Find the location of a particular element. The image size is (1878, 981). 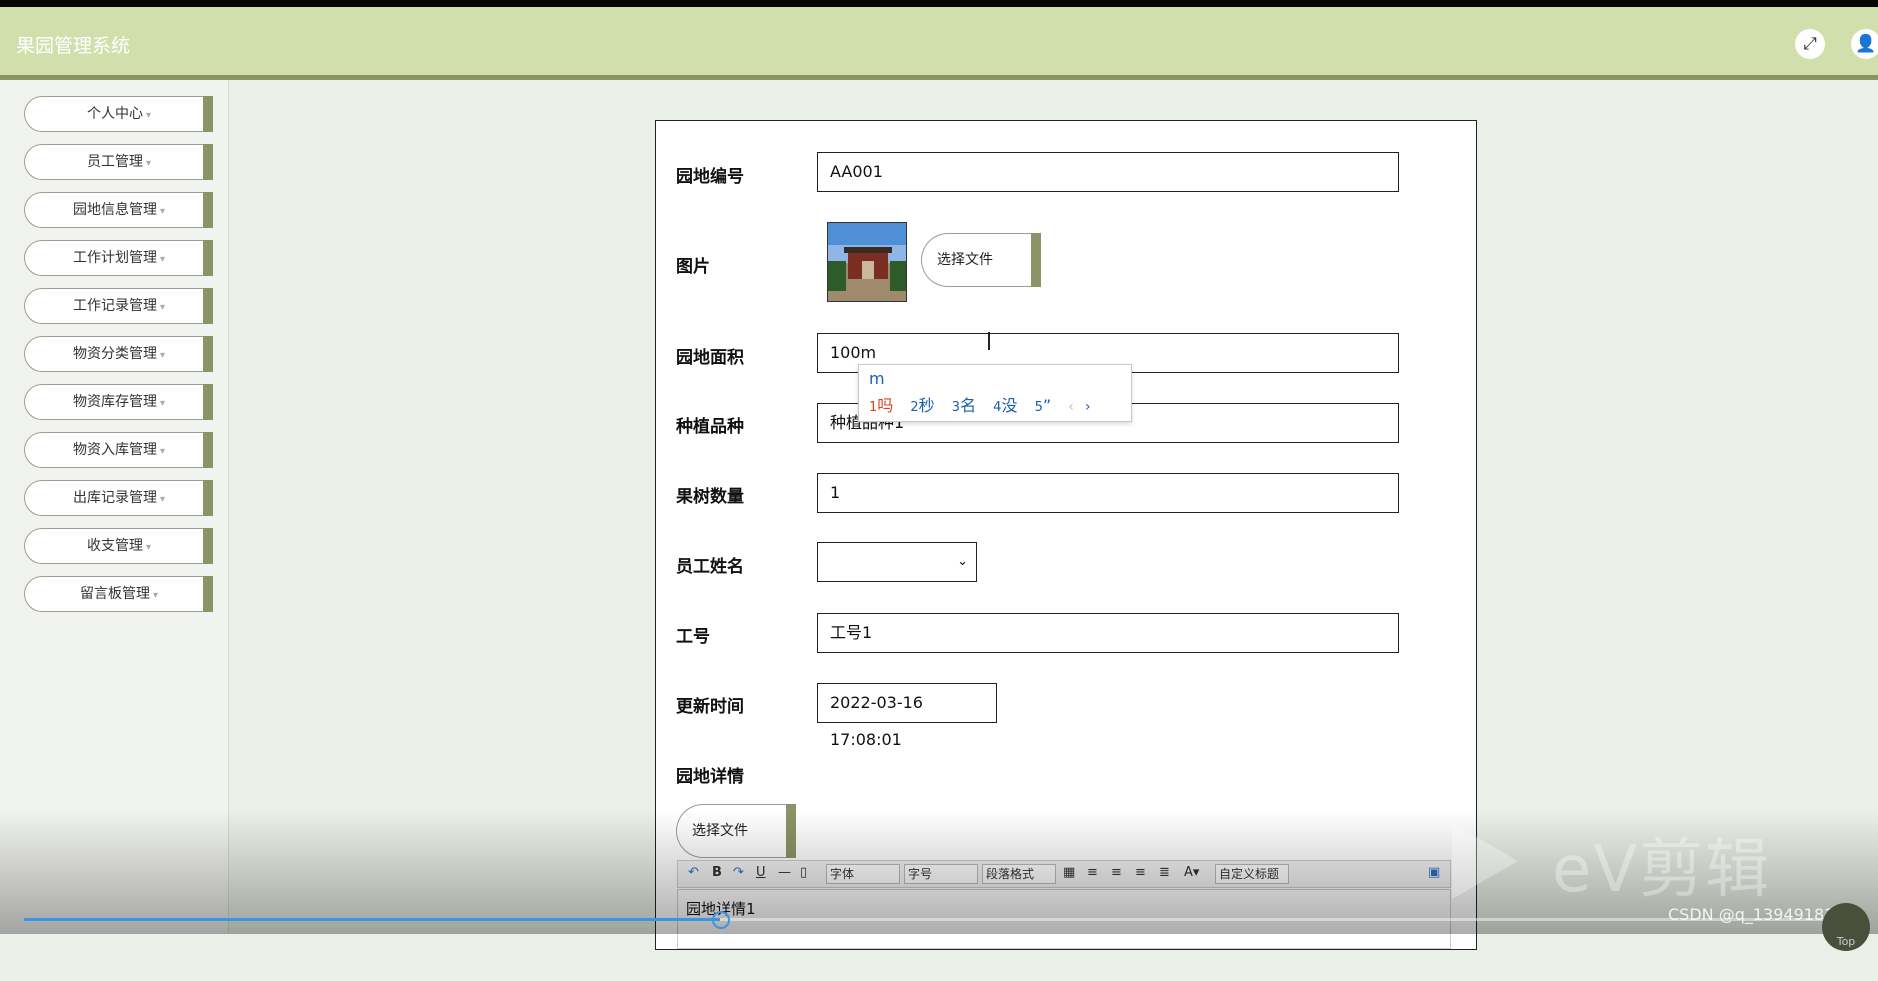

font-color-icon: A▾ is located at coordinates (1191, 872).